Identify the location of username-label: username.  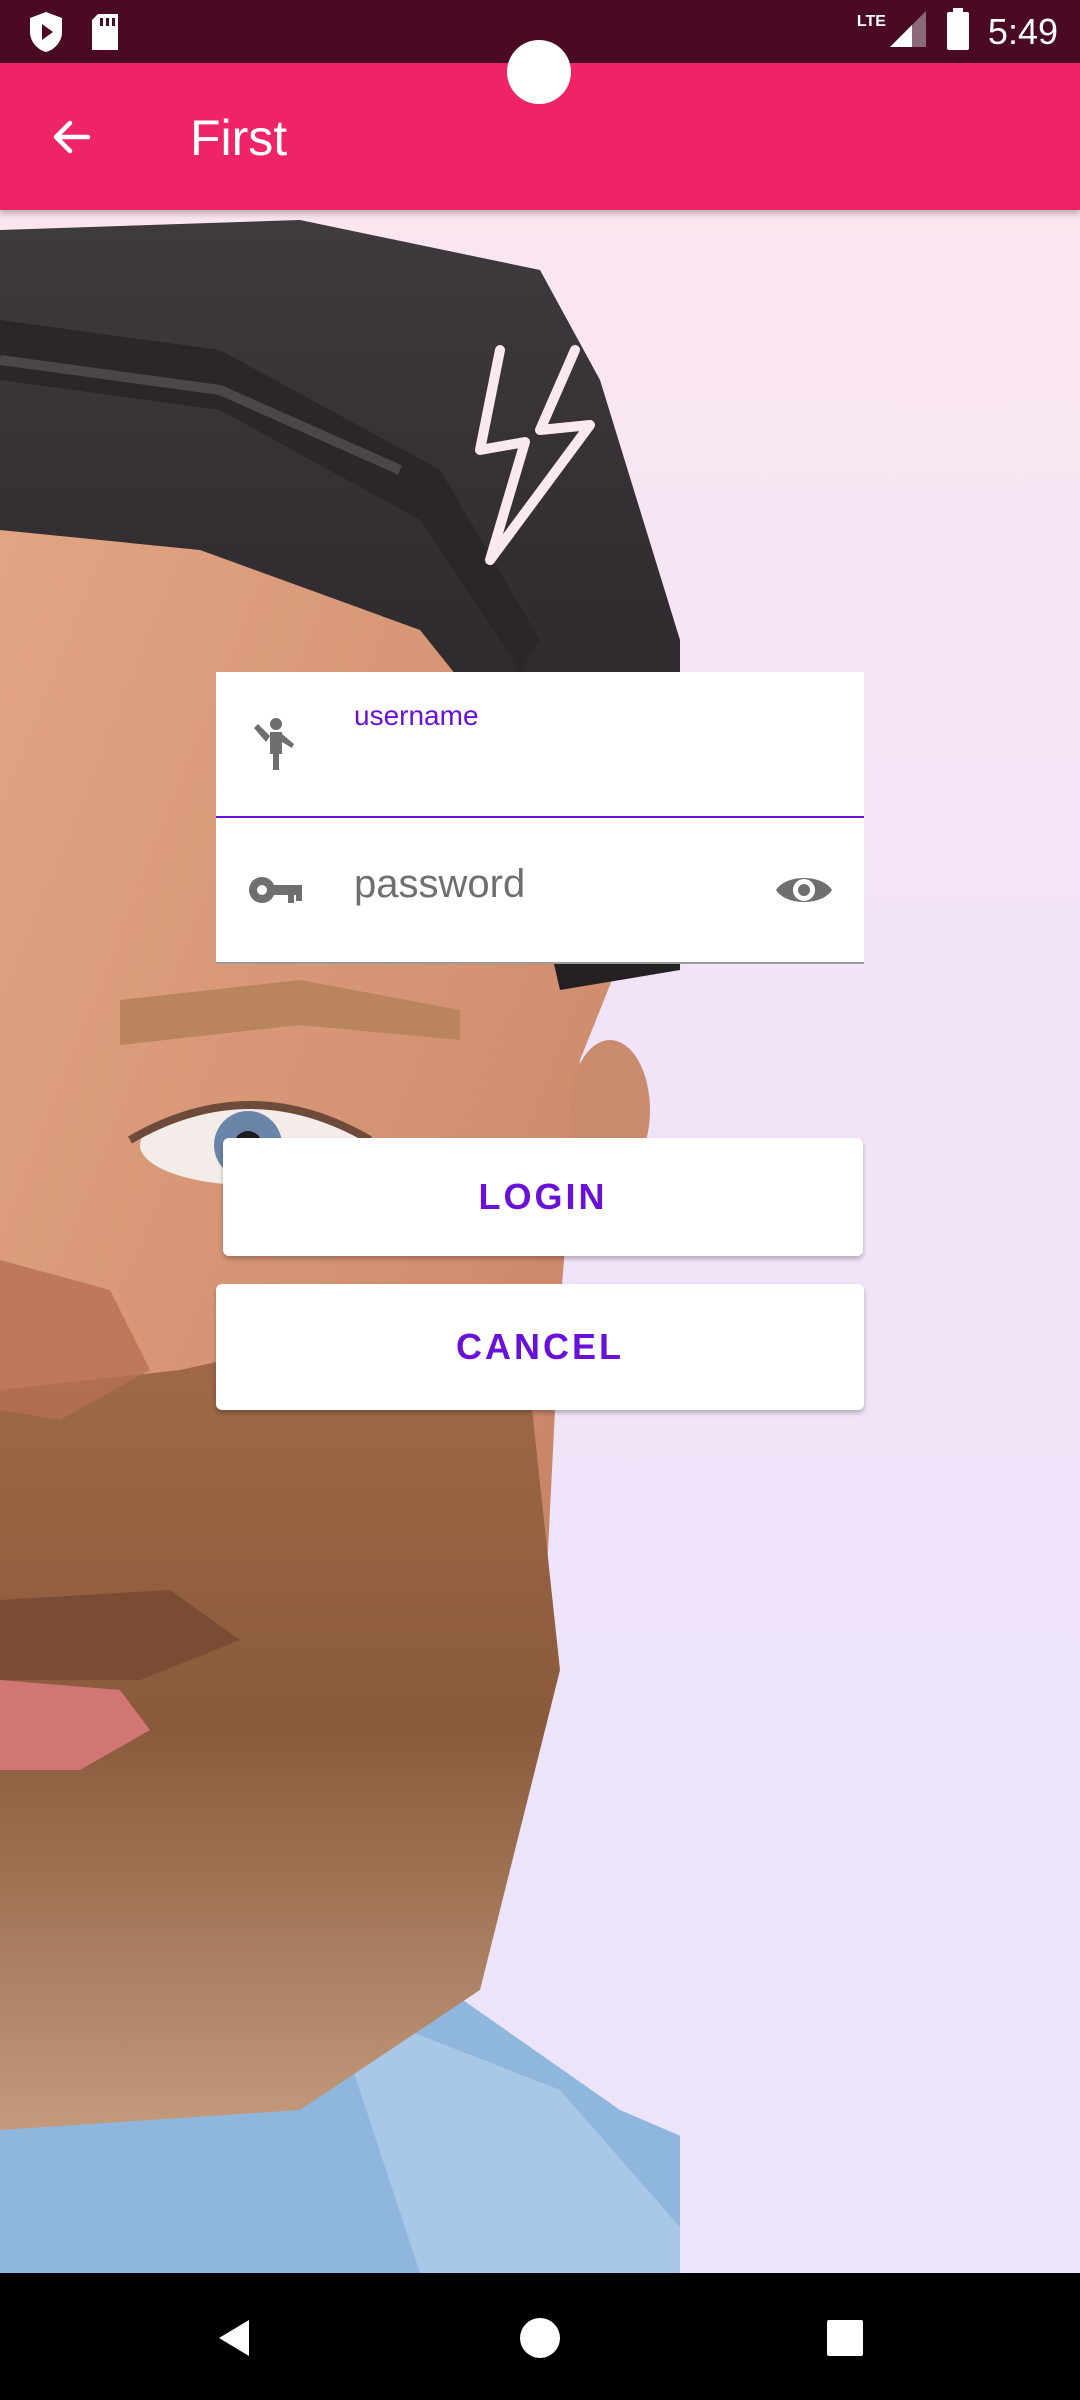
(416, 715).